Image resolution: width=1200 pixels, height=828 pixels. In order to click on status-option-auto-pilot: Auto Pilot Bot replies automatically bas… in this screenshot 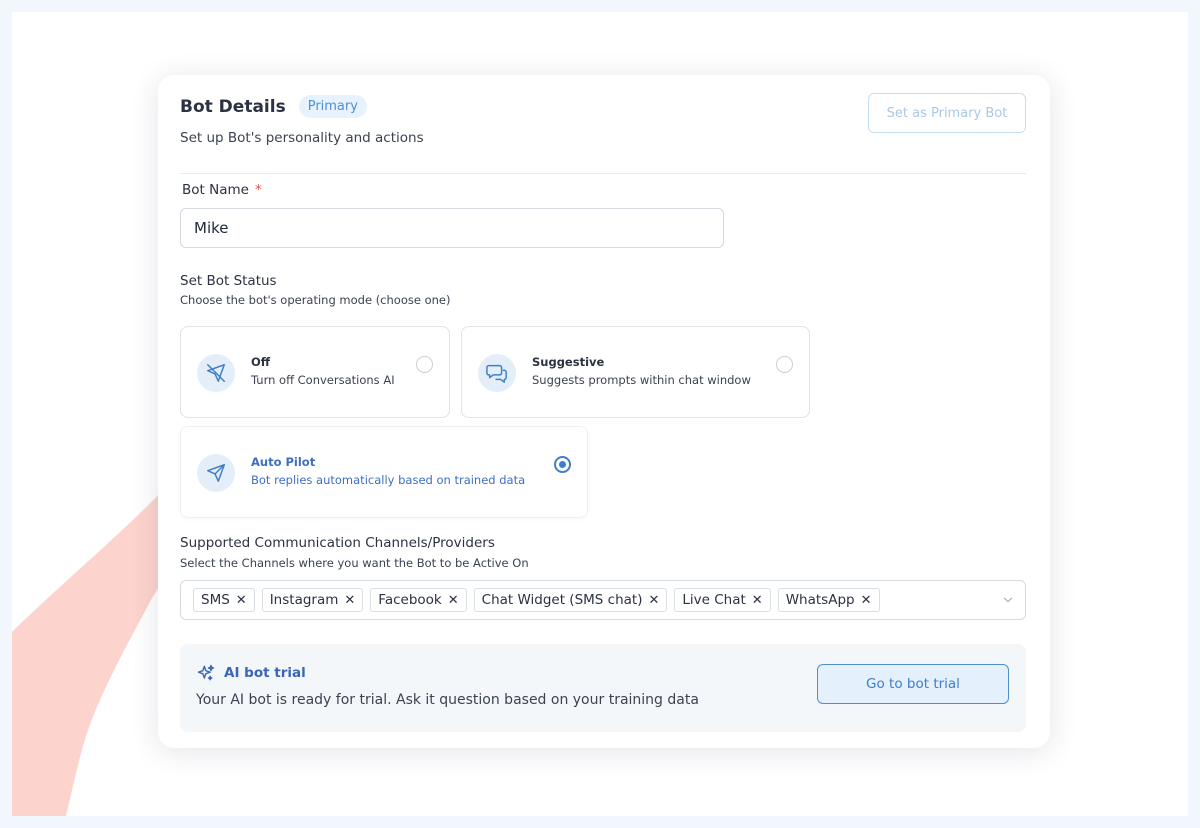, I will do `click(384, 472)`.